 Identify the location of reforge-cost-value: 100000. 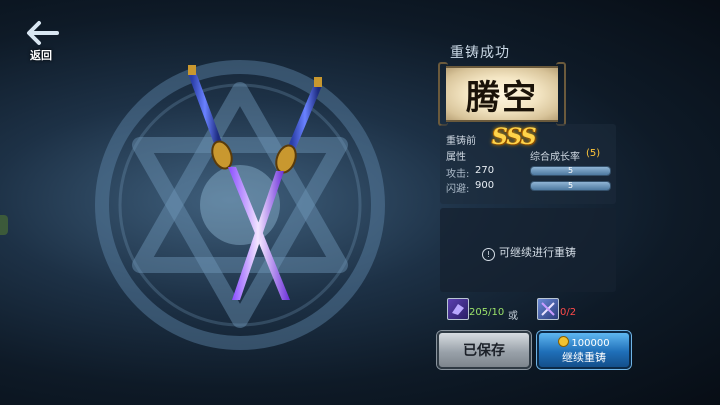
(590, 343).